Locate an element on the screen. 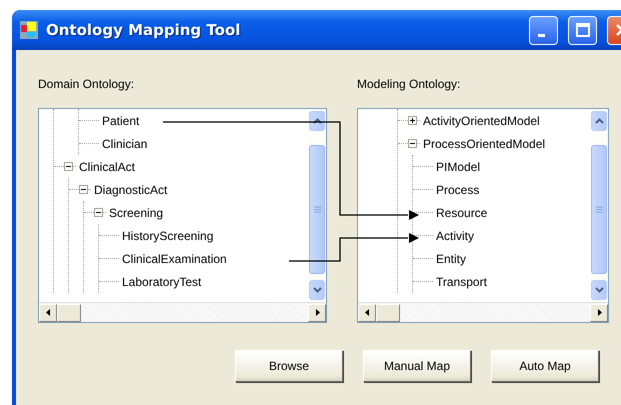  tree-item: ClinicalExamination is located at coordinates (173, 259).